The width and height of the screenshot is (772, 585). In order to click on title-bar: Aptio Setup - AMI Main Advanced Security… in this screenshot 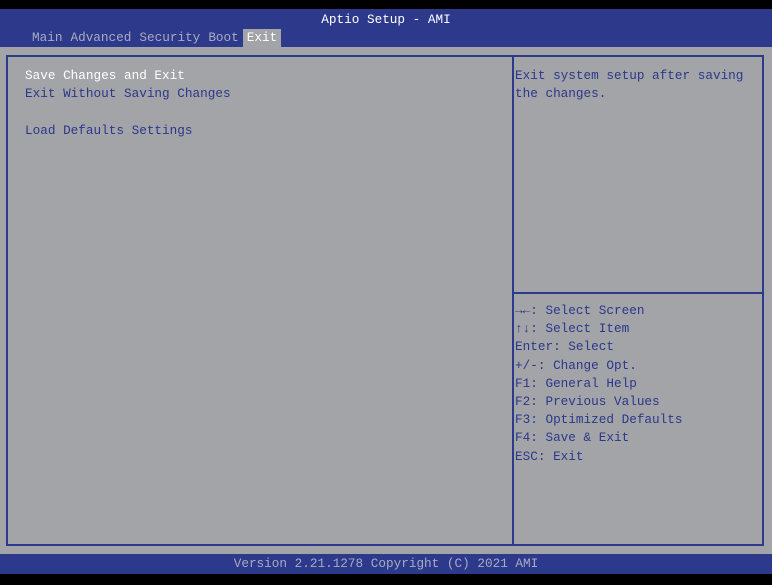, I will do `click(386, 28)`.